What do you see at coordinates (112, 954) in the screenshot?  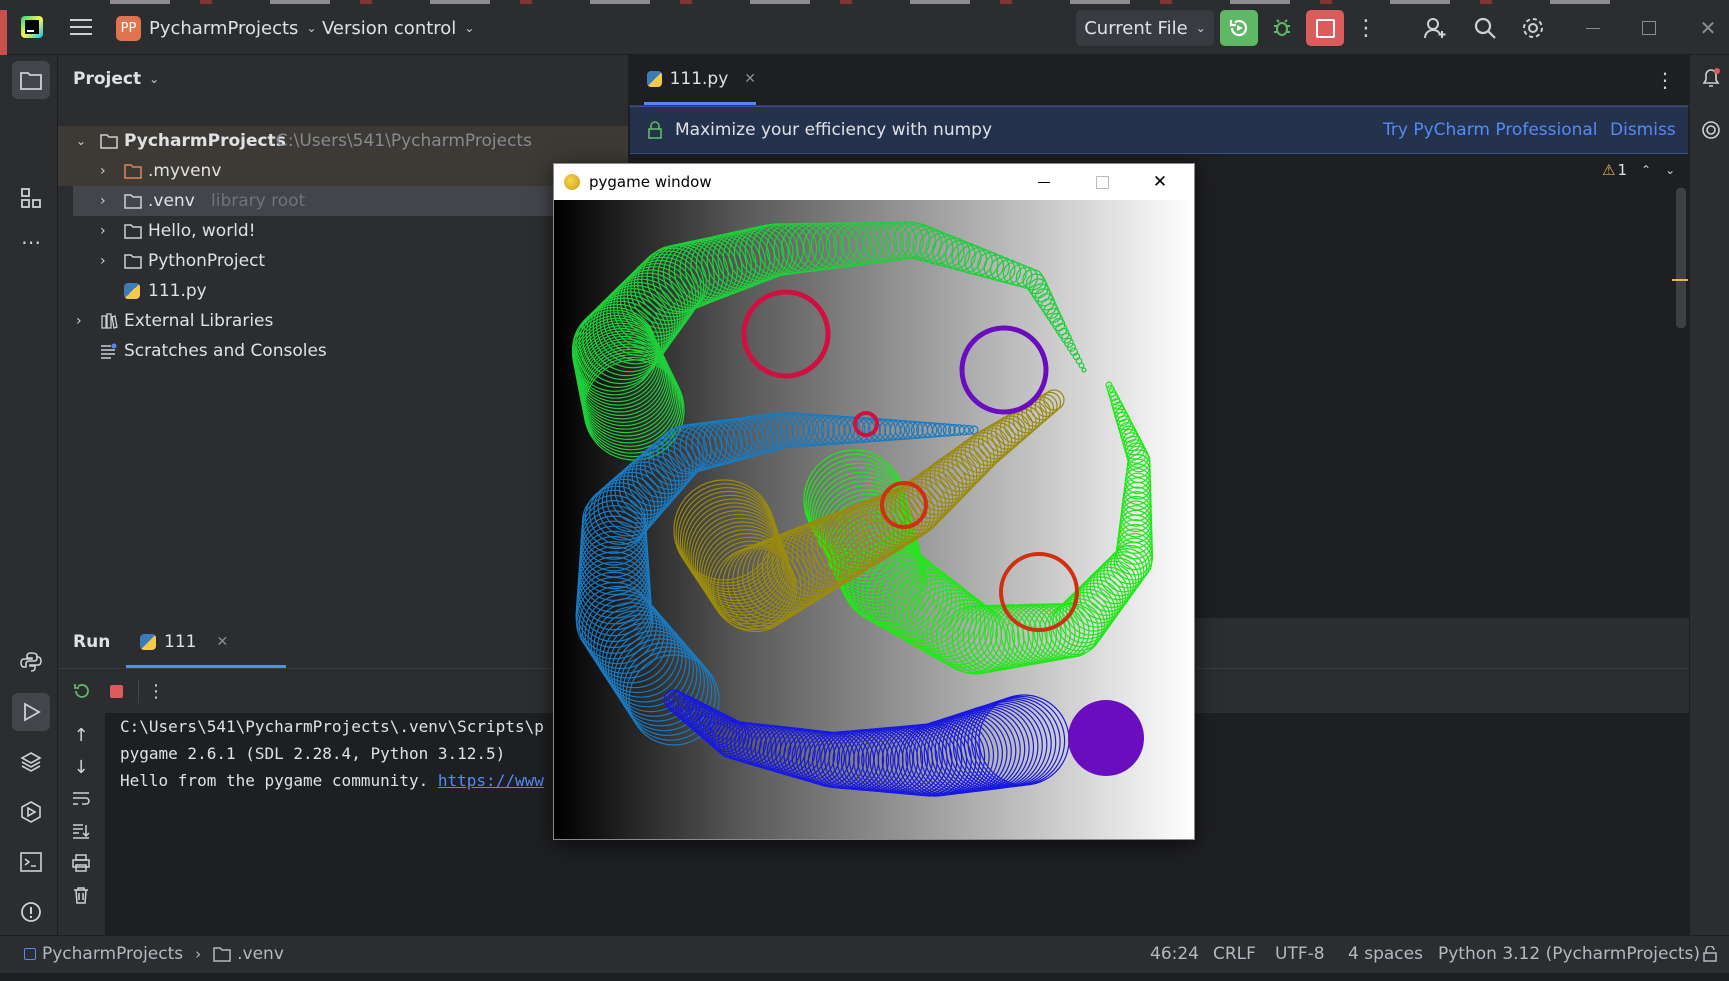 I see `breadcrumb-item: PycharmProjects` at bounding box center [112, 954].